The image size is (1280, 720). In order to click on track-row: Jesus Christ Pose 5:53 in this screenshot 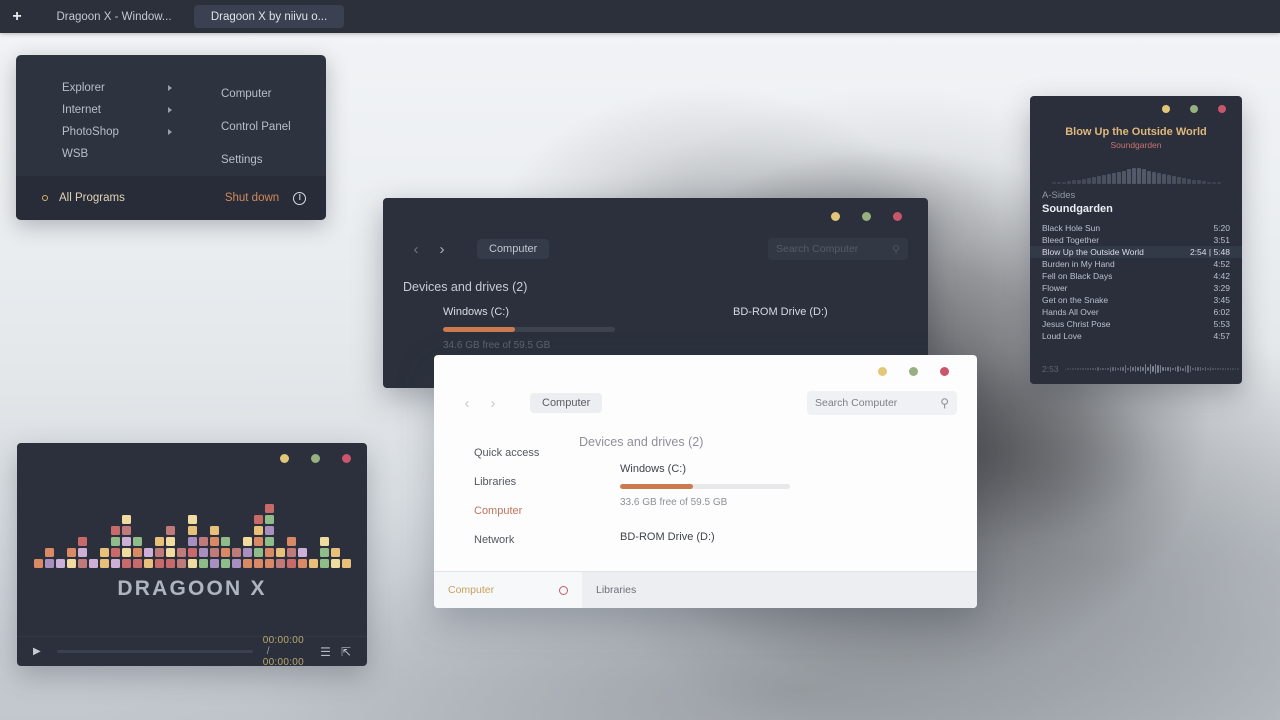, I will do `click(1136, 324)`.